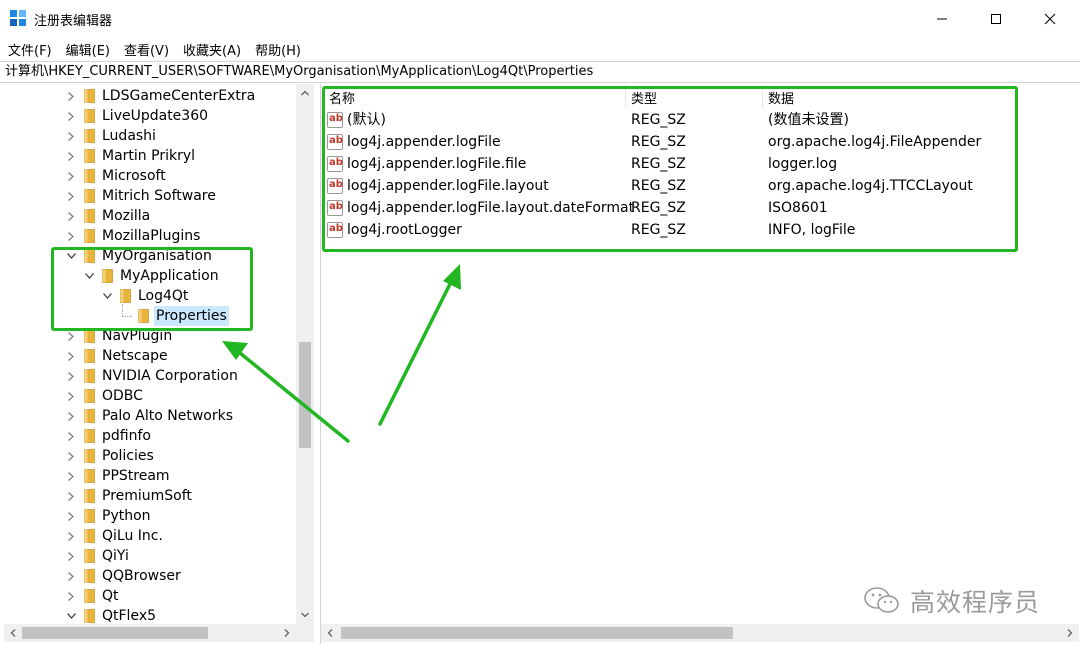 Image resolution: width=1080 pixels, height=648 pixels. What do you see at coordinates (1050, 19) in the screenshot?
I see `close-button` at bounding box center [1050, 19].